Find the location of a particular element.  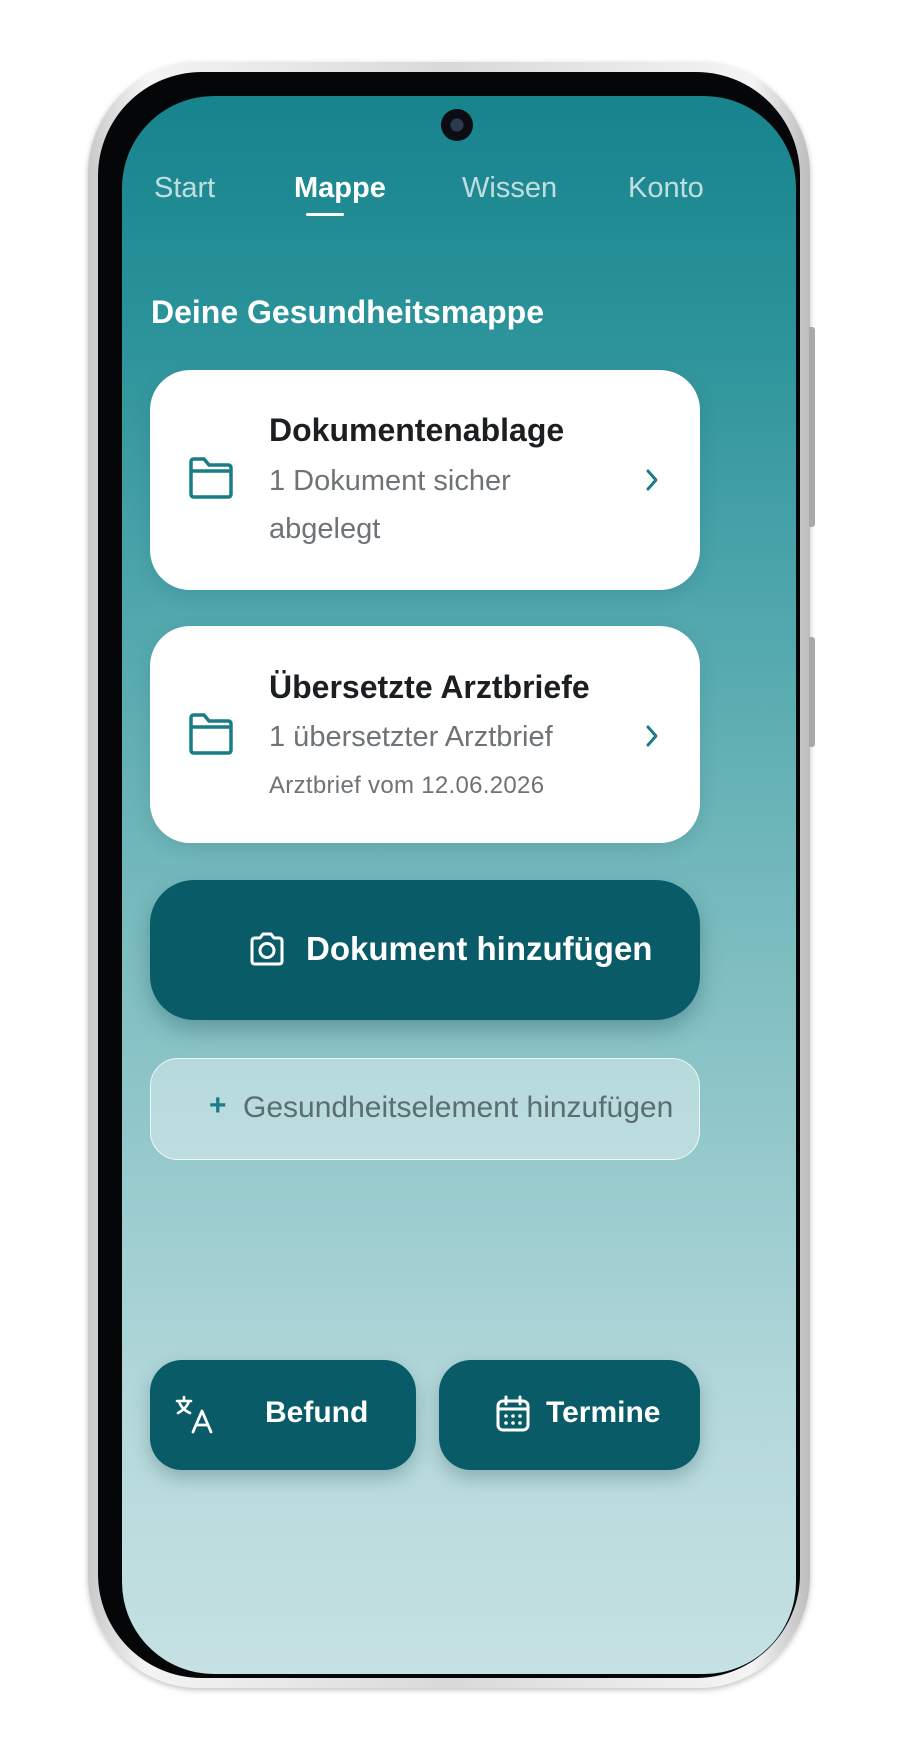

card-title: Dokumentenablage is located at coordinates (417, 430).